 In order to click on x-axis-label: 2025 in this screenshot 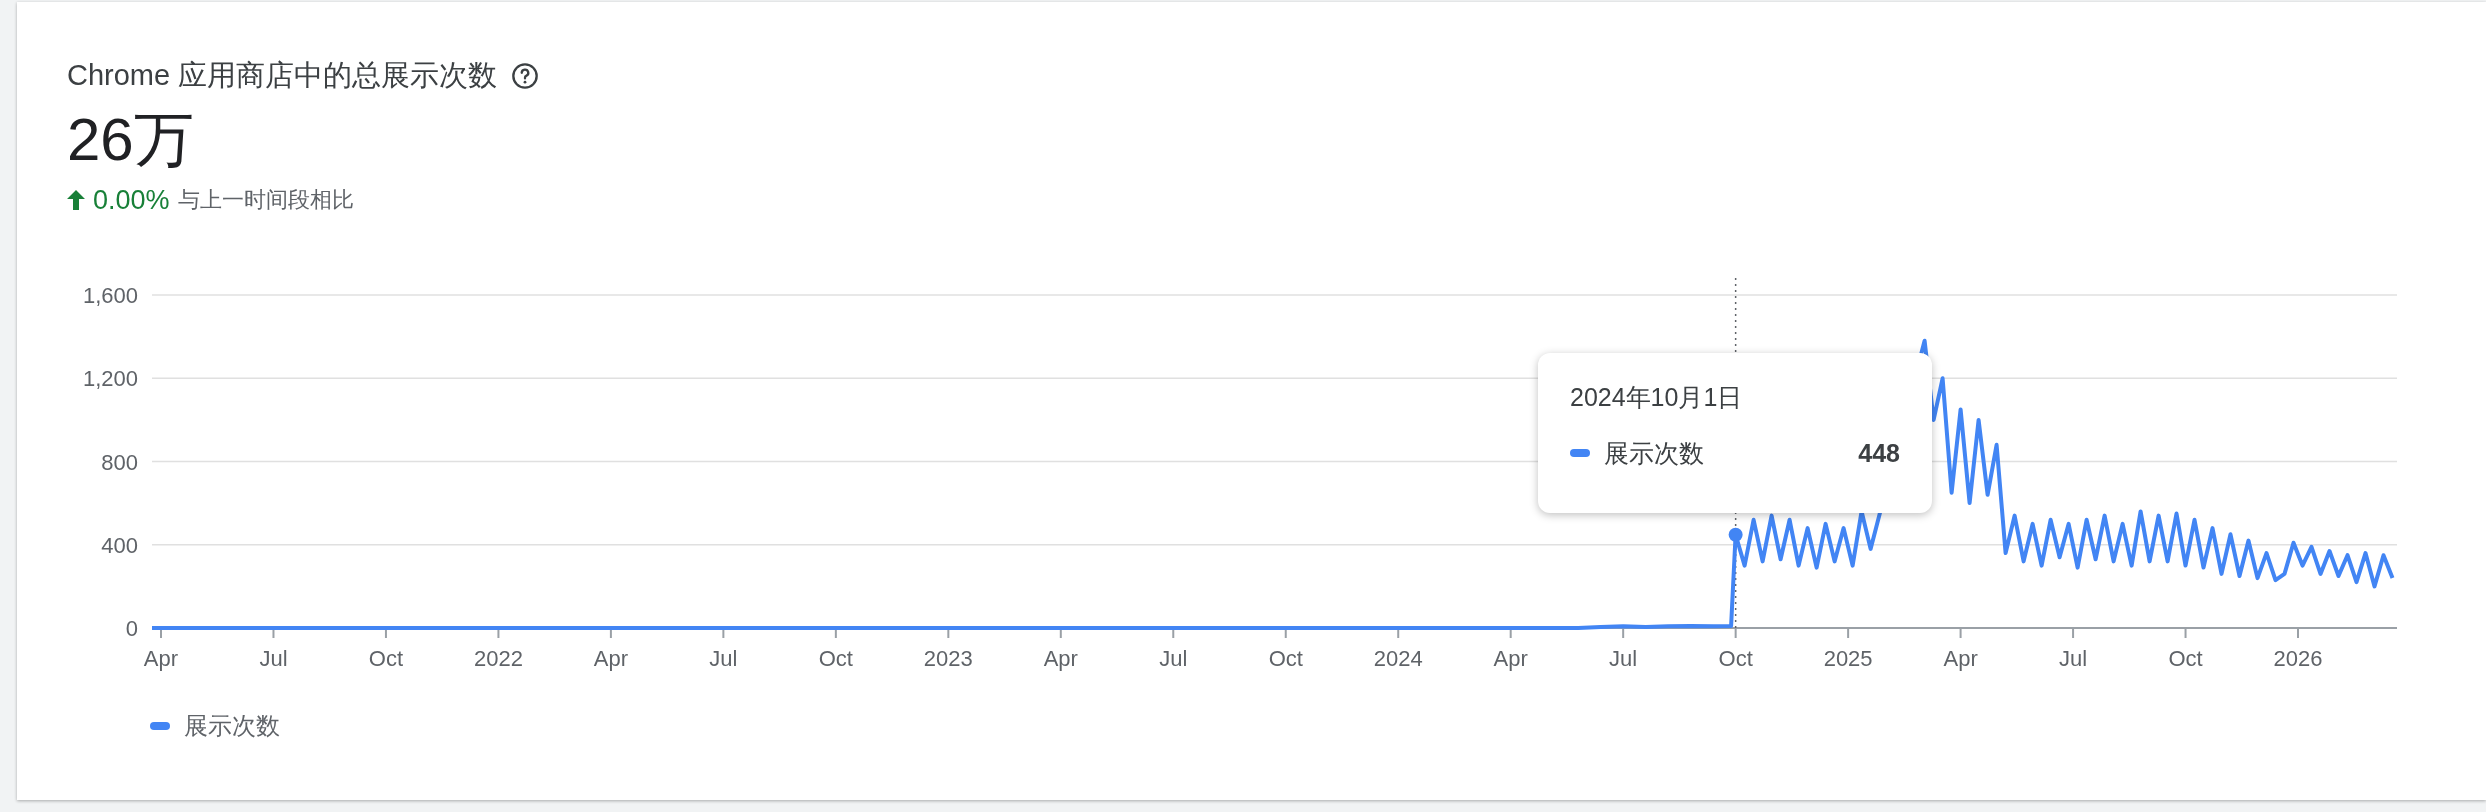, I will do `click(1848, 658)`.